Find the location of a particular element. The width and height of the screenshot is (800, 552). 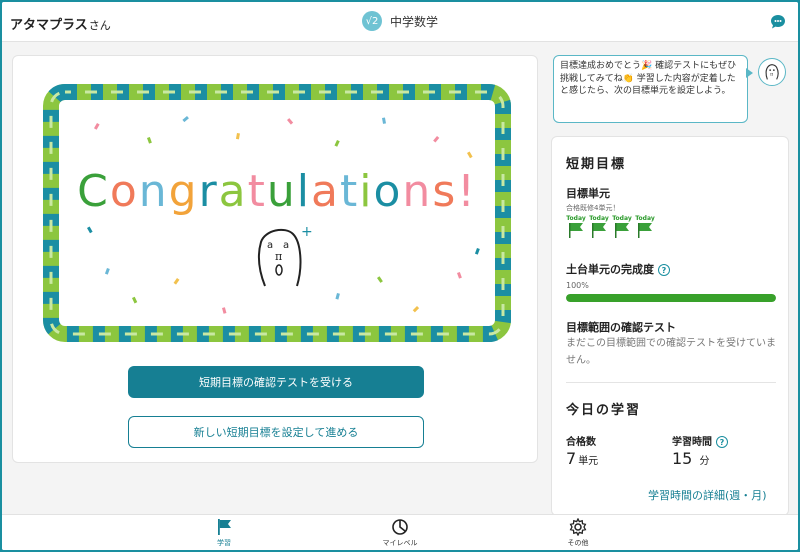

target-units-label: 目標単元 is located at coordinates (588, 193).